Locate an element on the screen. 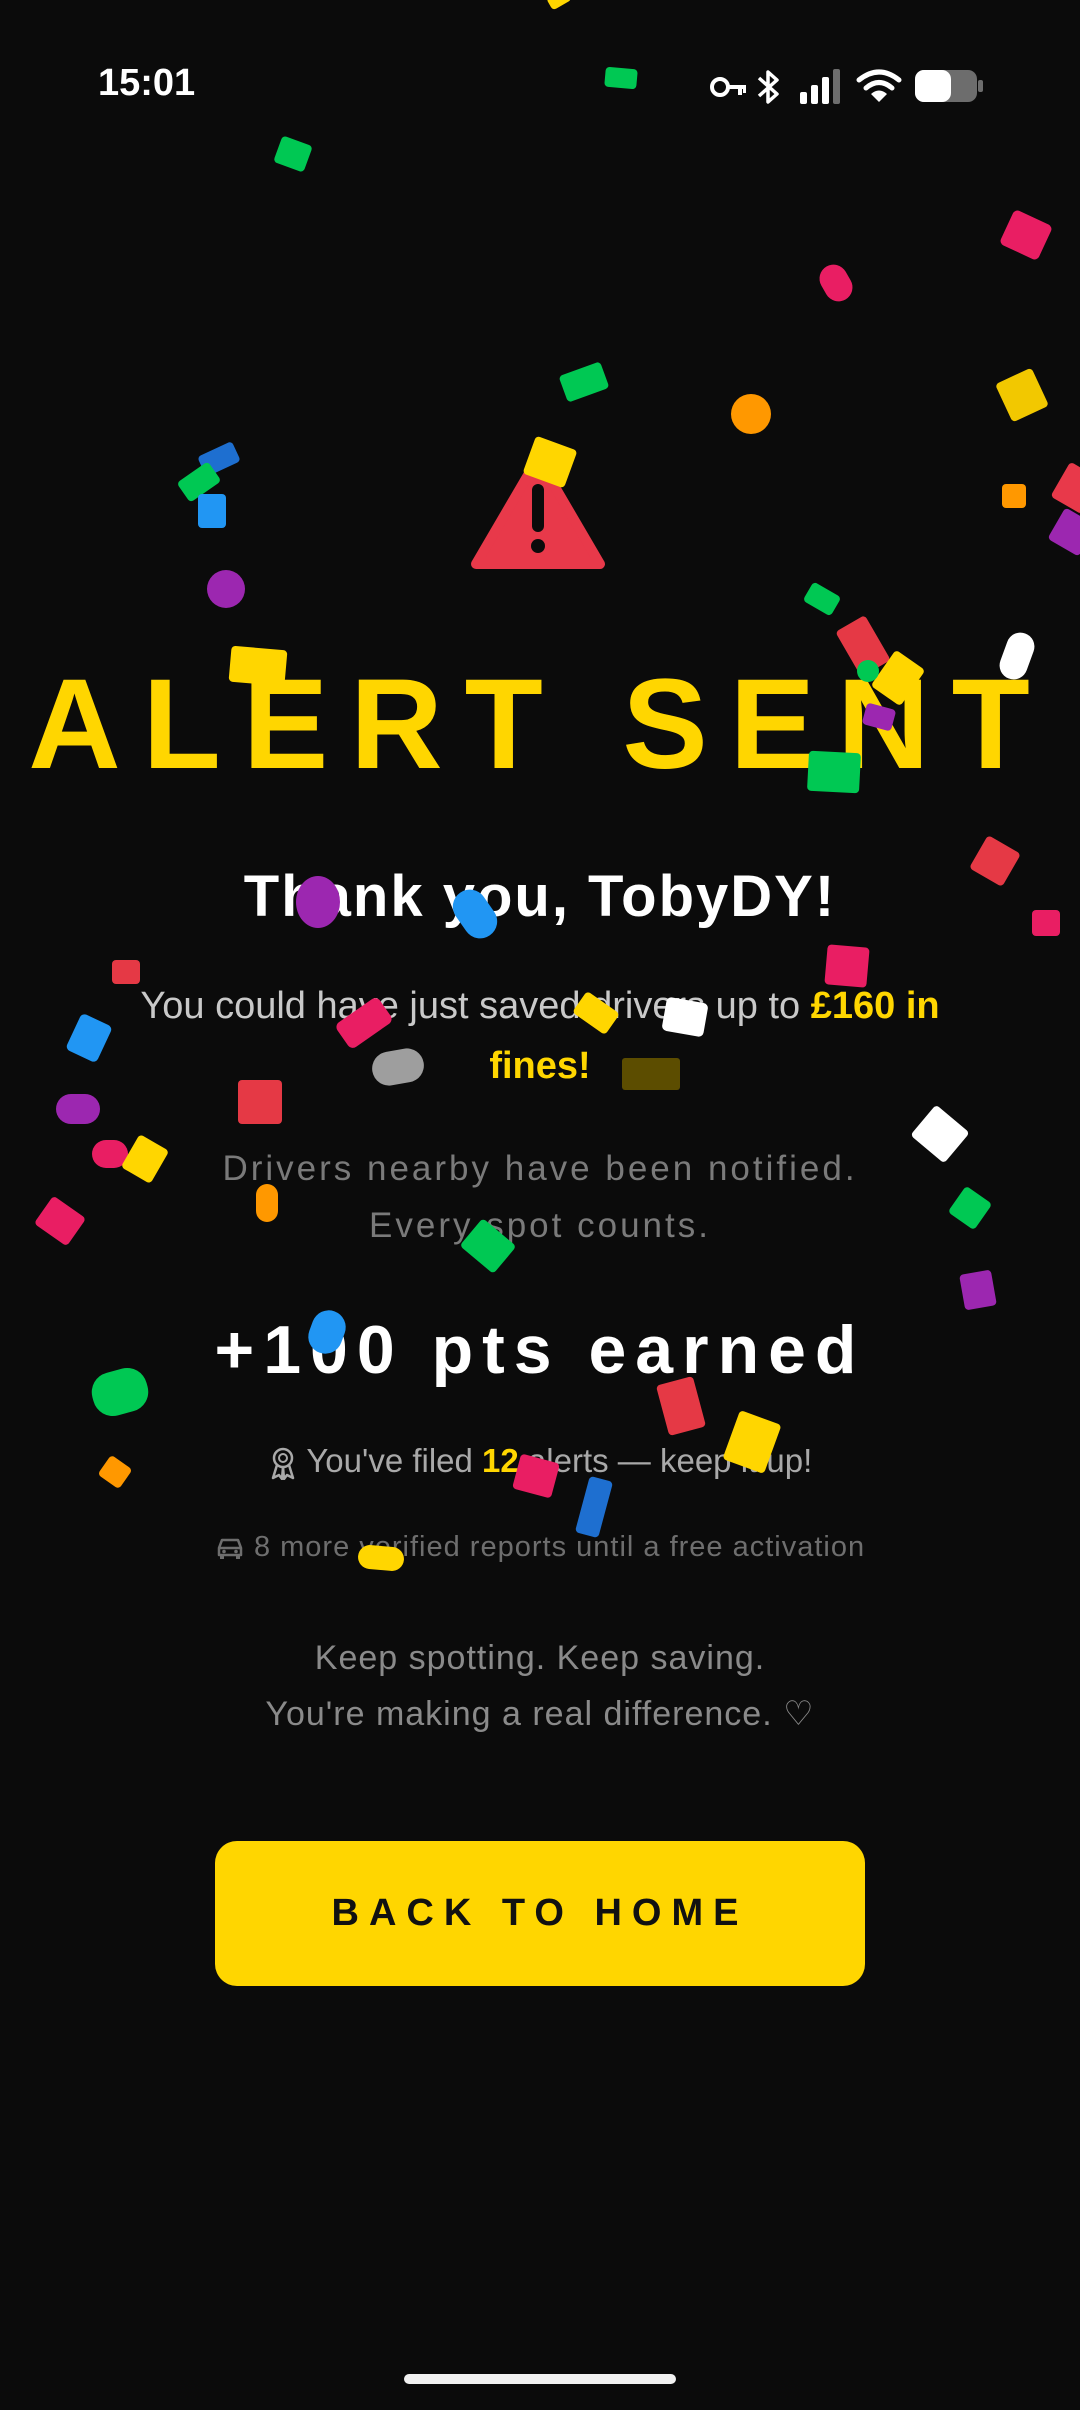  back-to-home-button: BACK TO HOME is located at coordinates (540, 1913).